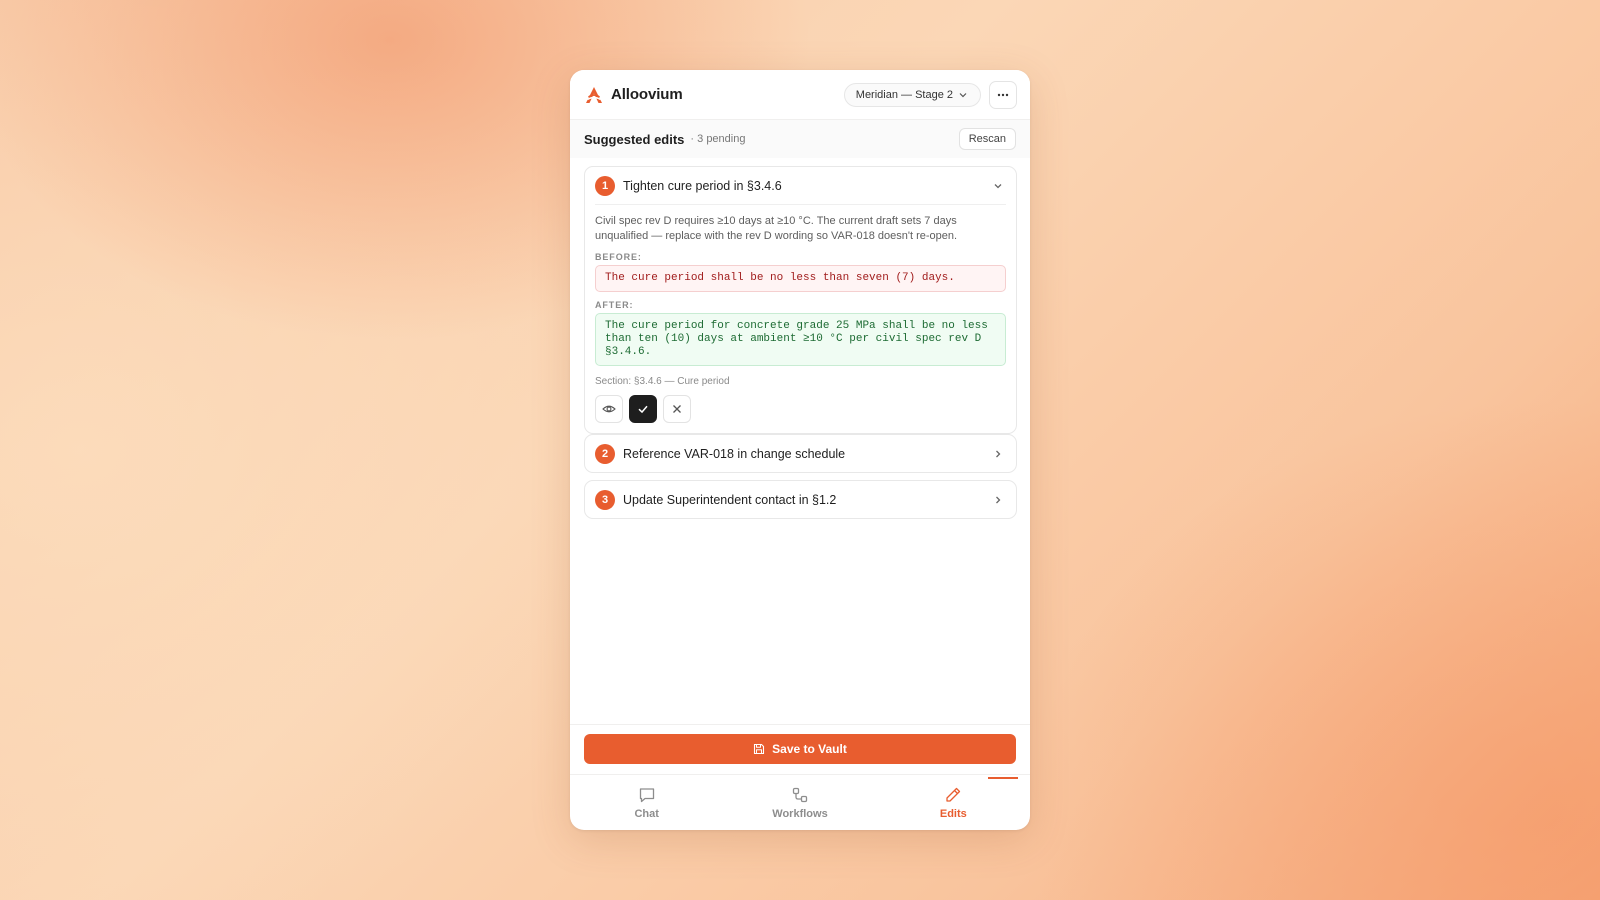  Describe the element at coordinates (646, 813) in the screenshot. I see `tab-label: Chat` at that location.